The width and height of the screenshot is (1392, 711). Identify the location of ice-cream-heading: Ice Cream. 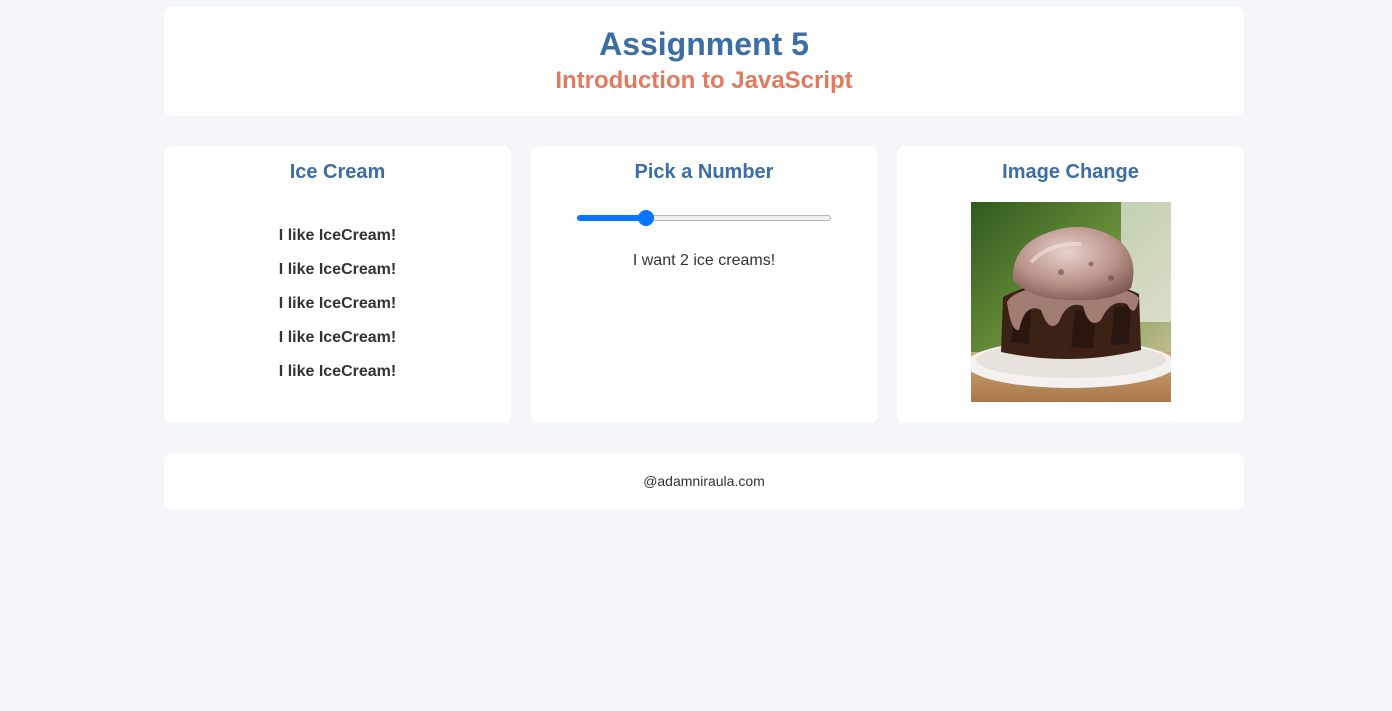
(337, 172).